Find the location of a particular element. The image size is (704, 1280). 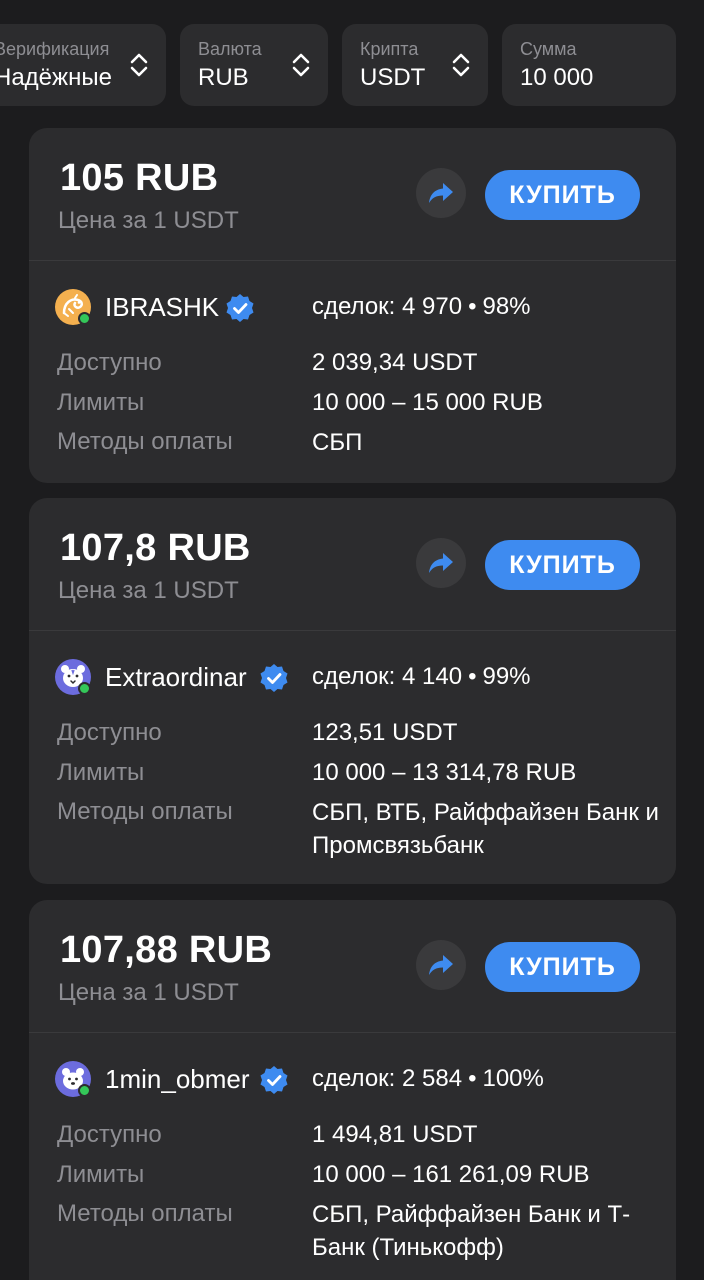

trader-name: 1min_obmer is located at coordinates (177, 1079).